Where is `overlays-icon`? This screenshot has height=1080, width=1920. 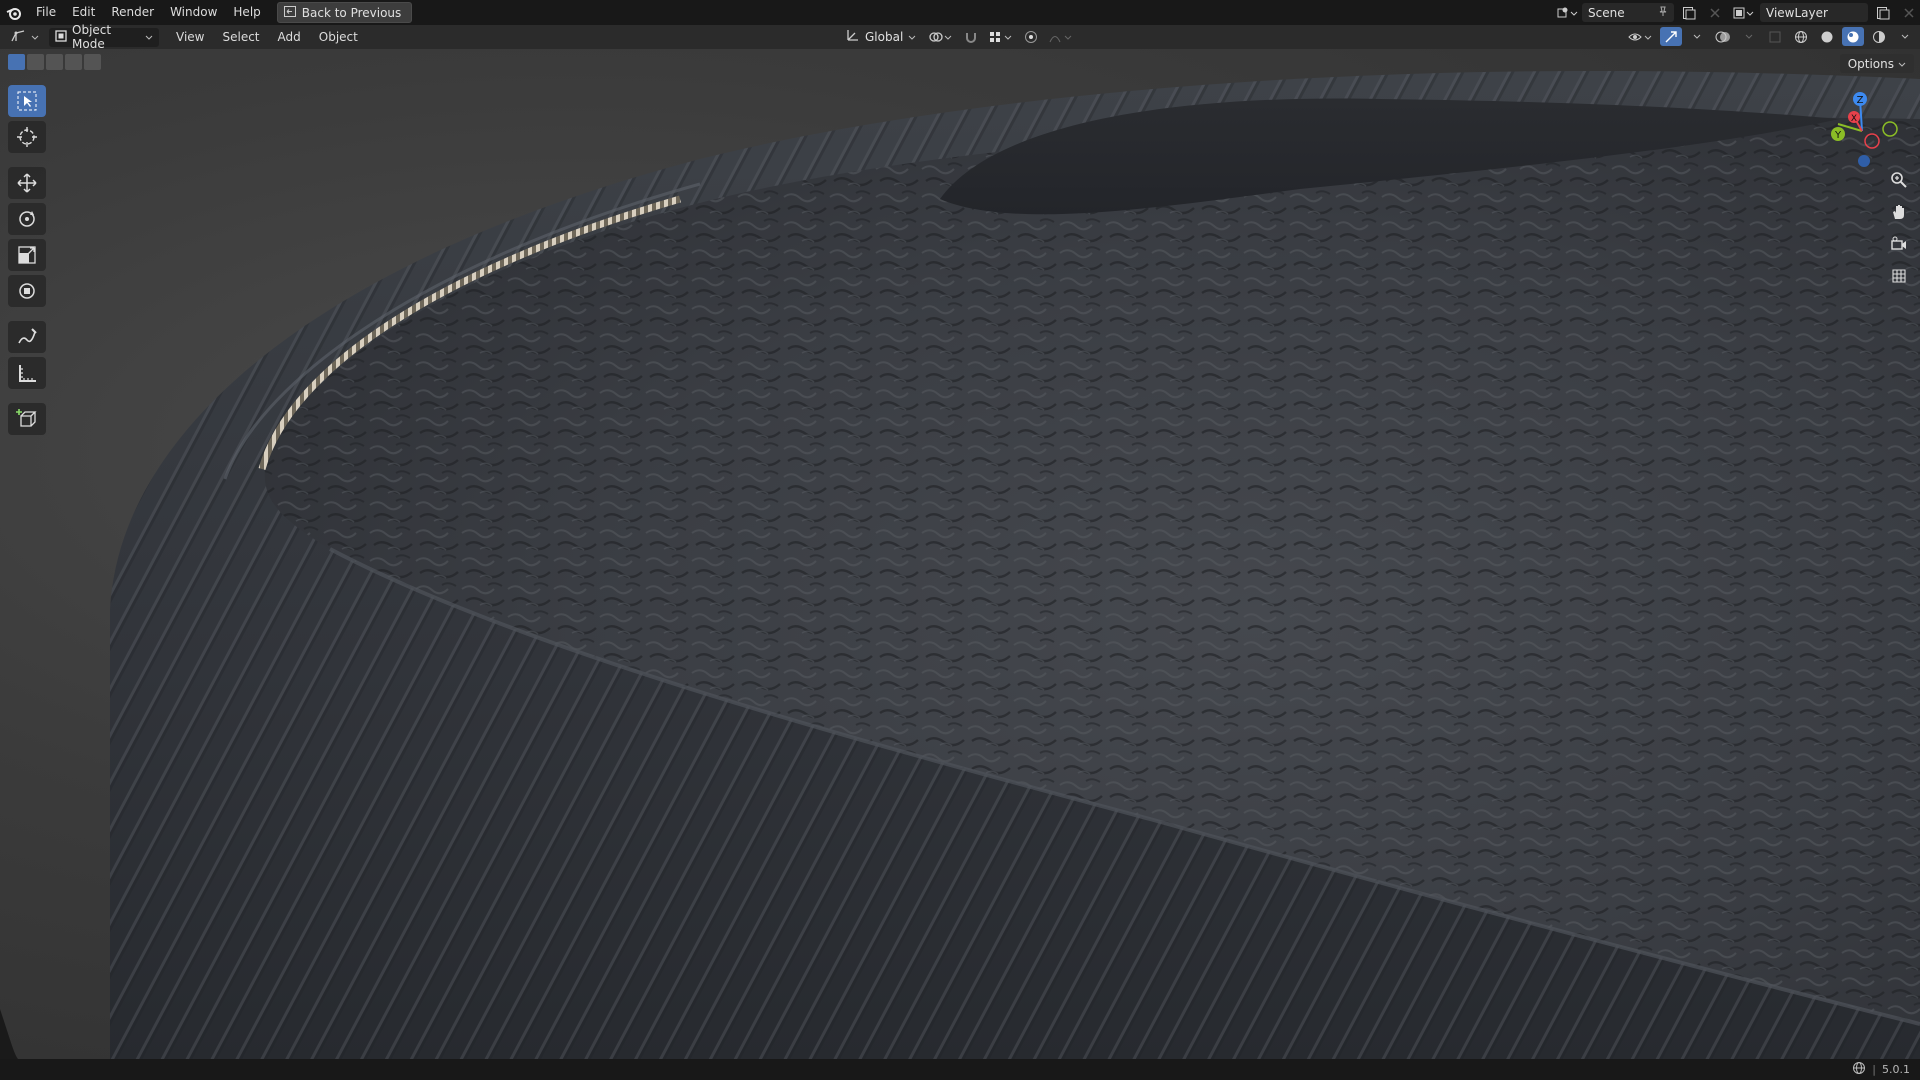 overlays-icon is located at coordinates (1723, 36).